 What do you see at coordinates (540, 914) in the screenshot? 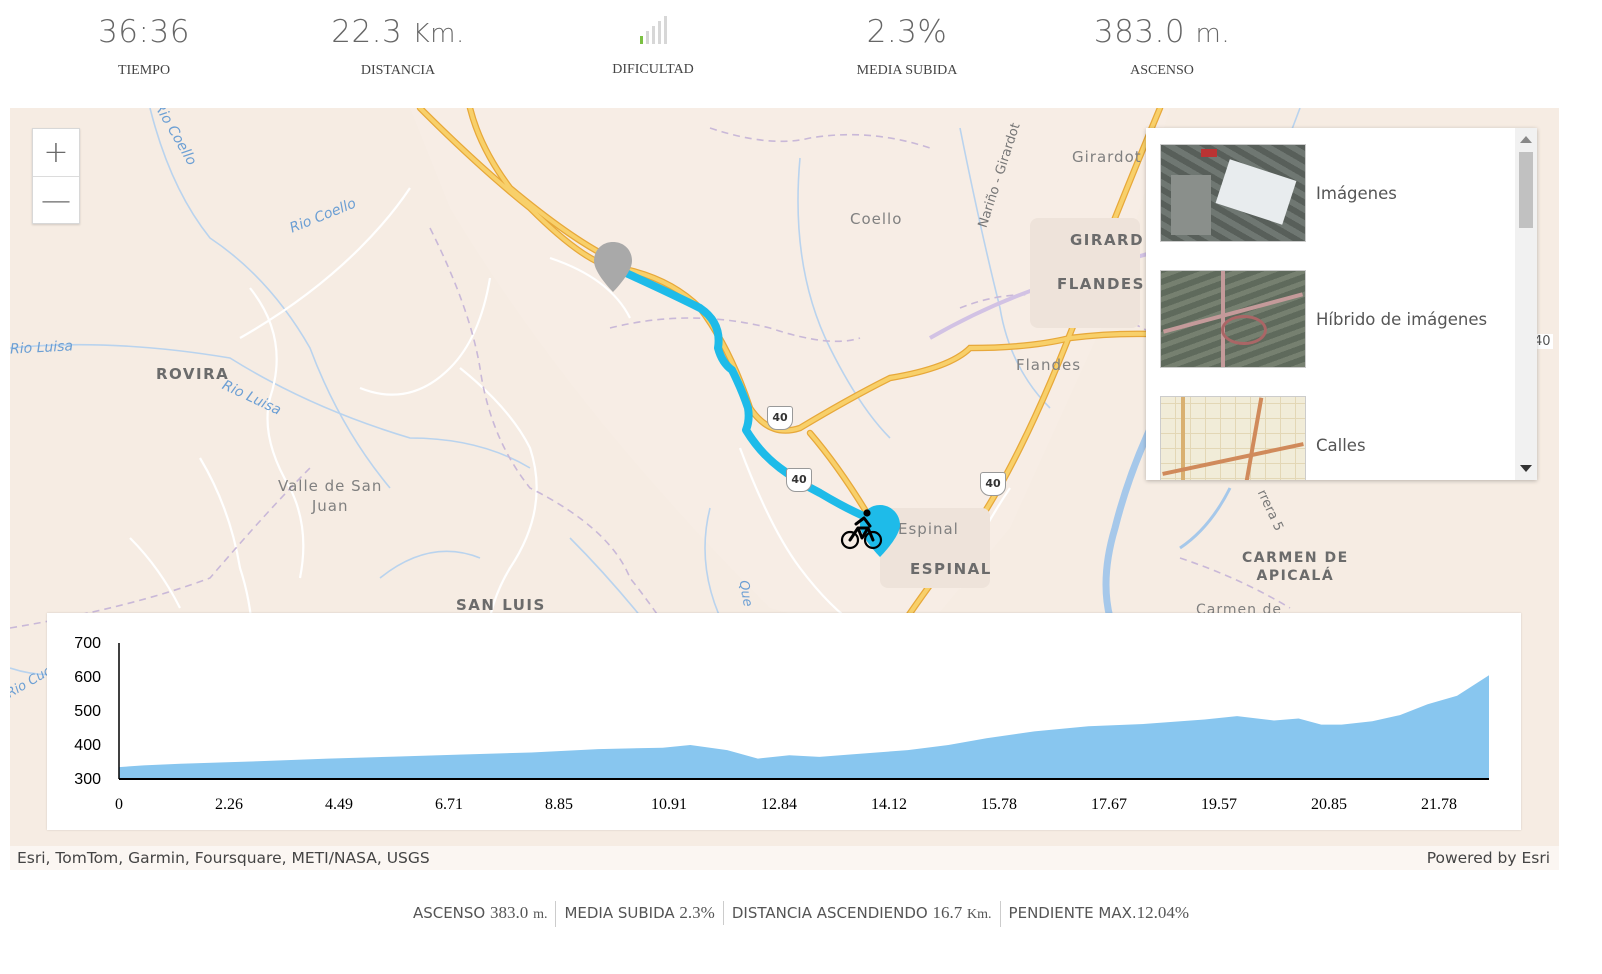
I see `summary-ascent-unit: m.` at bounding box center [540, 914].